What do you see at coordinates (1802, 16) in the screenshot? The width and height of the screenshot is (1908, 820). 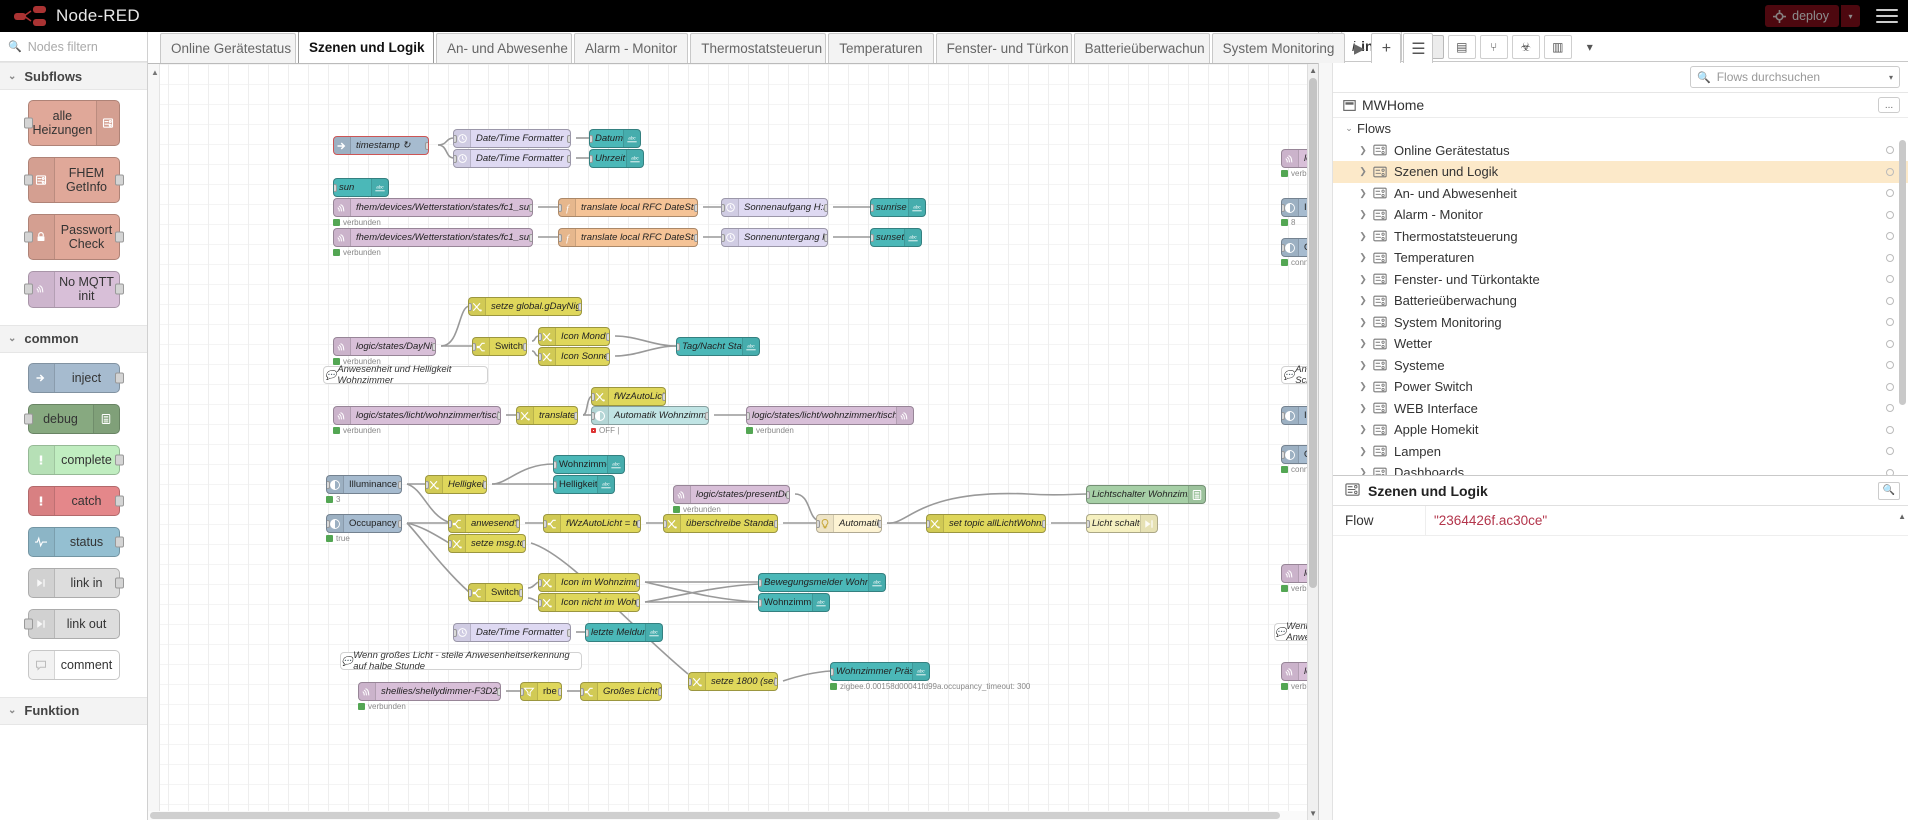 I see `deploy-button: deploy` at bounding box center [1802, 16].